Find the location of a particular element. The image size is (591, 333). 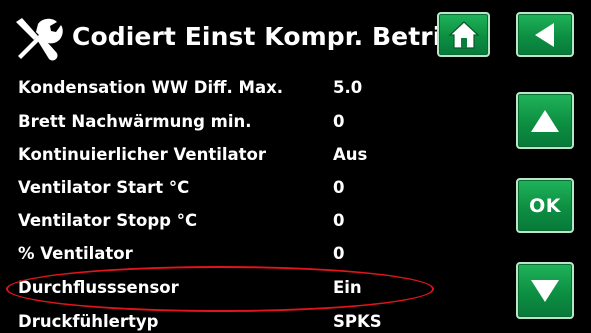

home-button is located at coordinates (463, 34).